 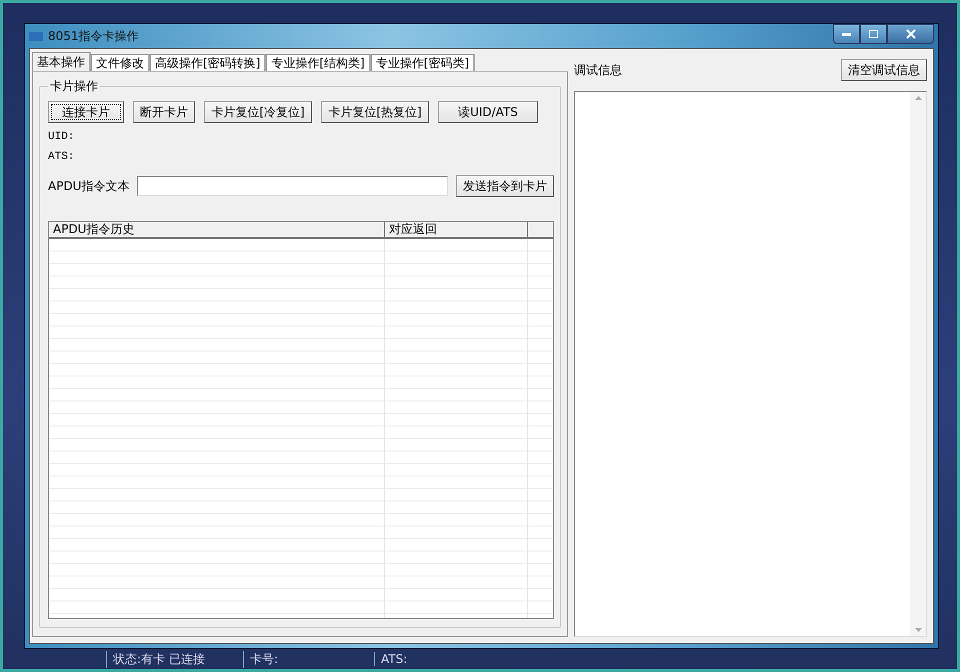 What do you see at coordinates (120, 62) in the screenshot?
I see `tab: 文件修改` at bounding box center [120, 62].